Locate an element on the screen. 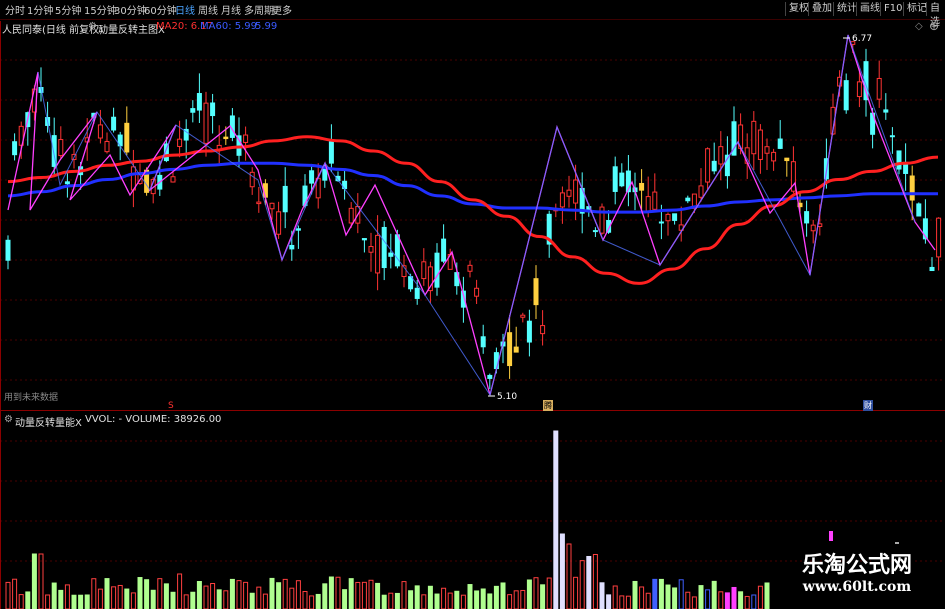  watermark-url: www.60lt.com is located at coordinates (857, 587).